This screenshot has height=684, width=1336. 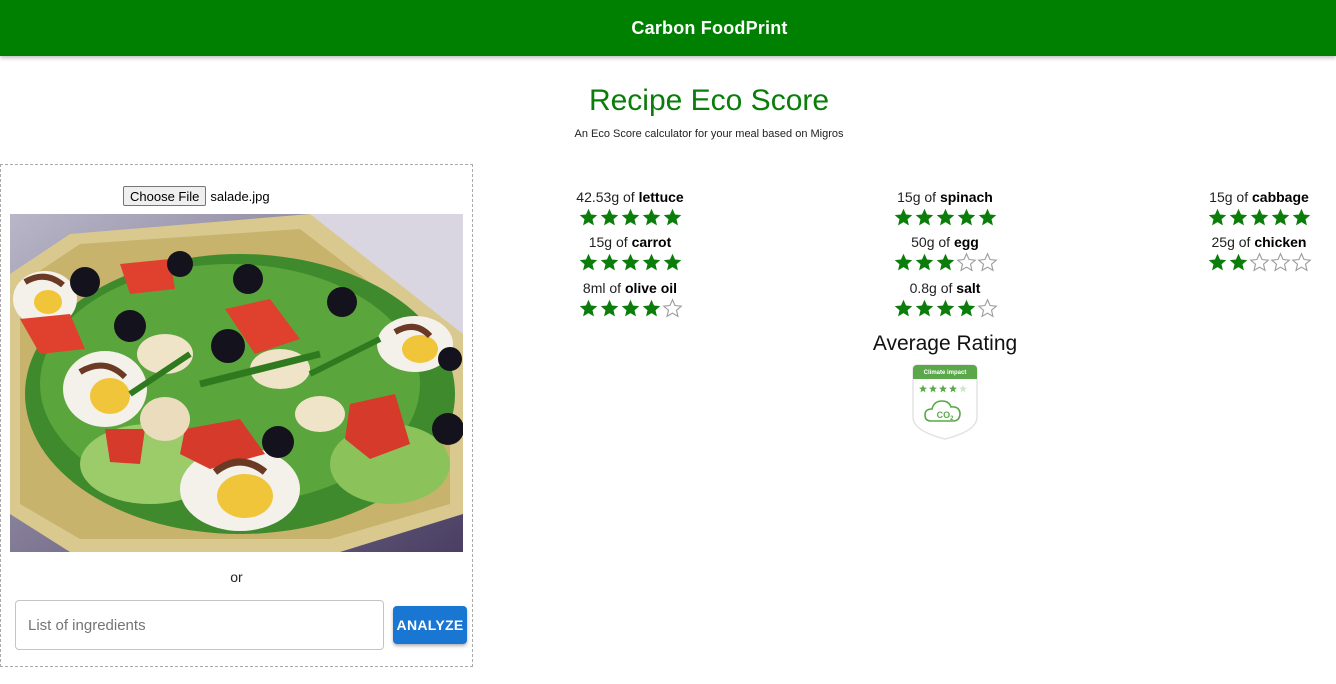 I want to click on or-separator: or, so click(x=236, y=577).